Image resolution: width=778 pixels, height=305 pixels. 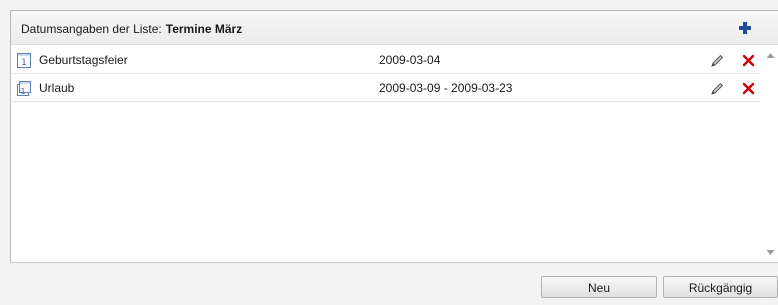 I want to click on list-name: Termine März, so click(x=204, y=29).